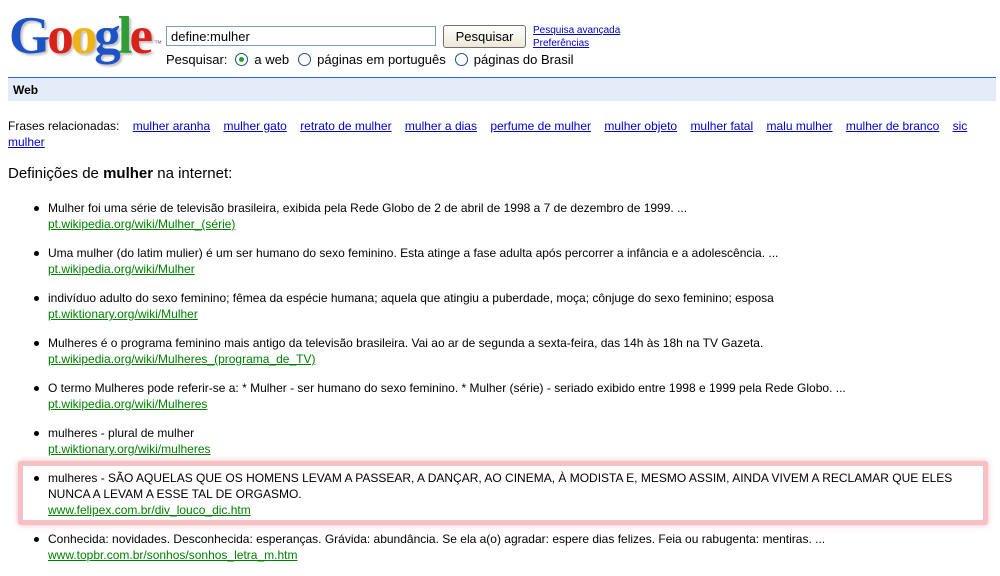 Image resolution: width=1000 pixels, height=576 pixels. What do you see at coordinates (721, 126) in the screenshot?
I see `related-link: mulher fatal` at bounding box center [721, 126].